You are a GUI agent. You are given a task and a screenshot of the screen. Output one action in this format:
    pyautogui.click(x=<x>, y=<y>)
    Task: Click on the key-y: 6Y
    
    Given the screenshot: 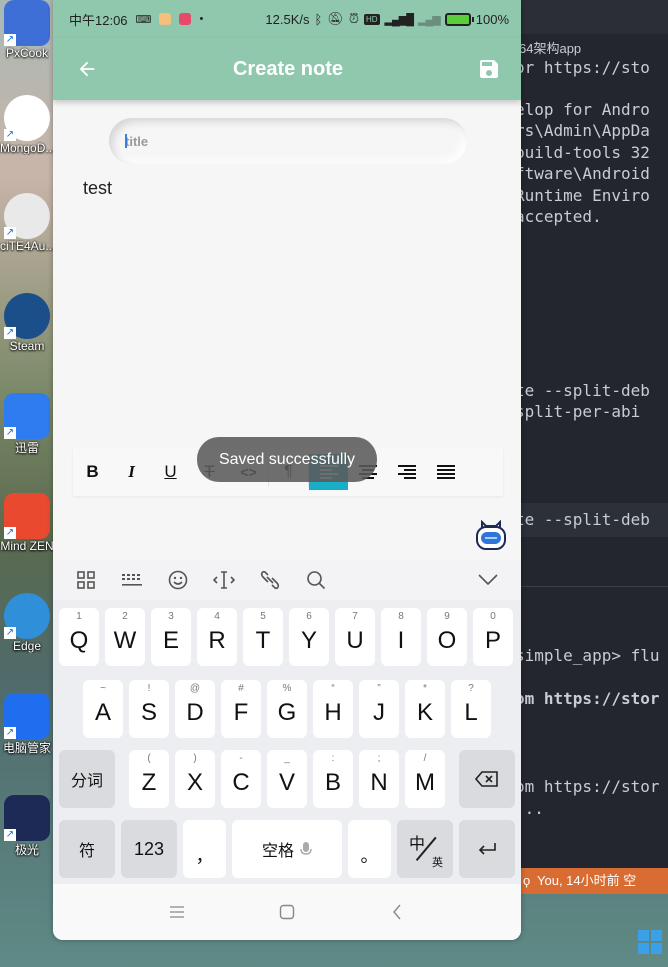 What is the action you would take?
    pyautogui.click(x=309, y=637)
    